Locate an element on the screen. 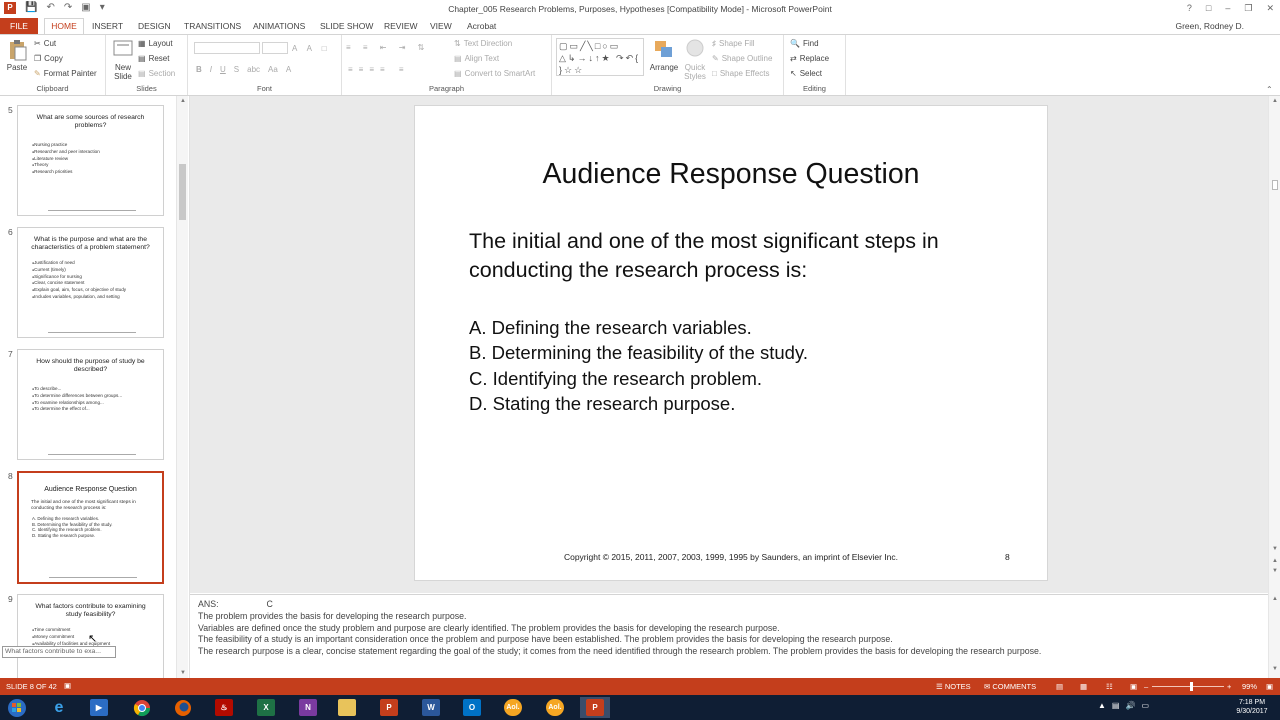 This screenshot has width=1280, height=720. italic-button: I is located at coordinates (211, 69).